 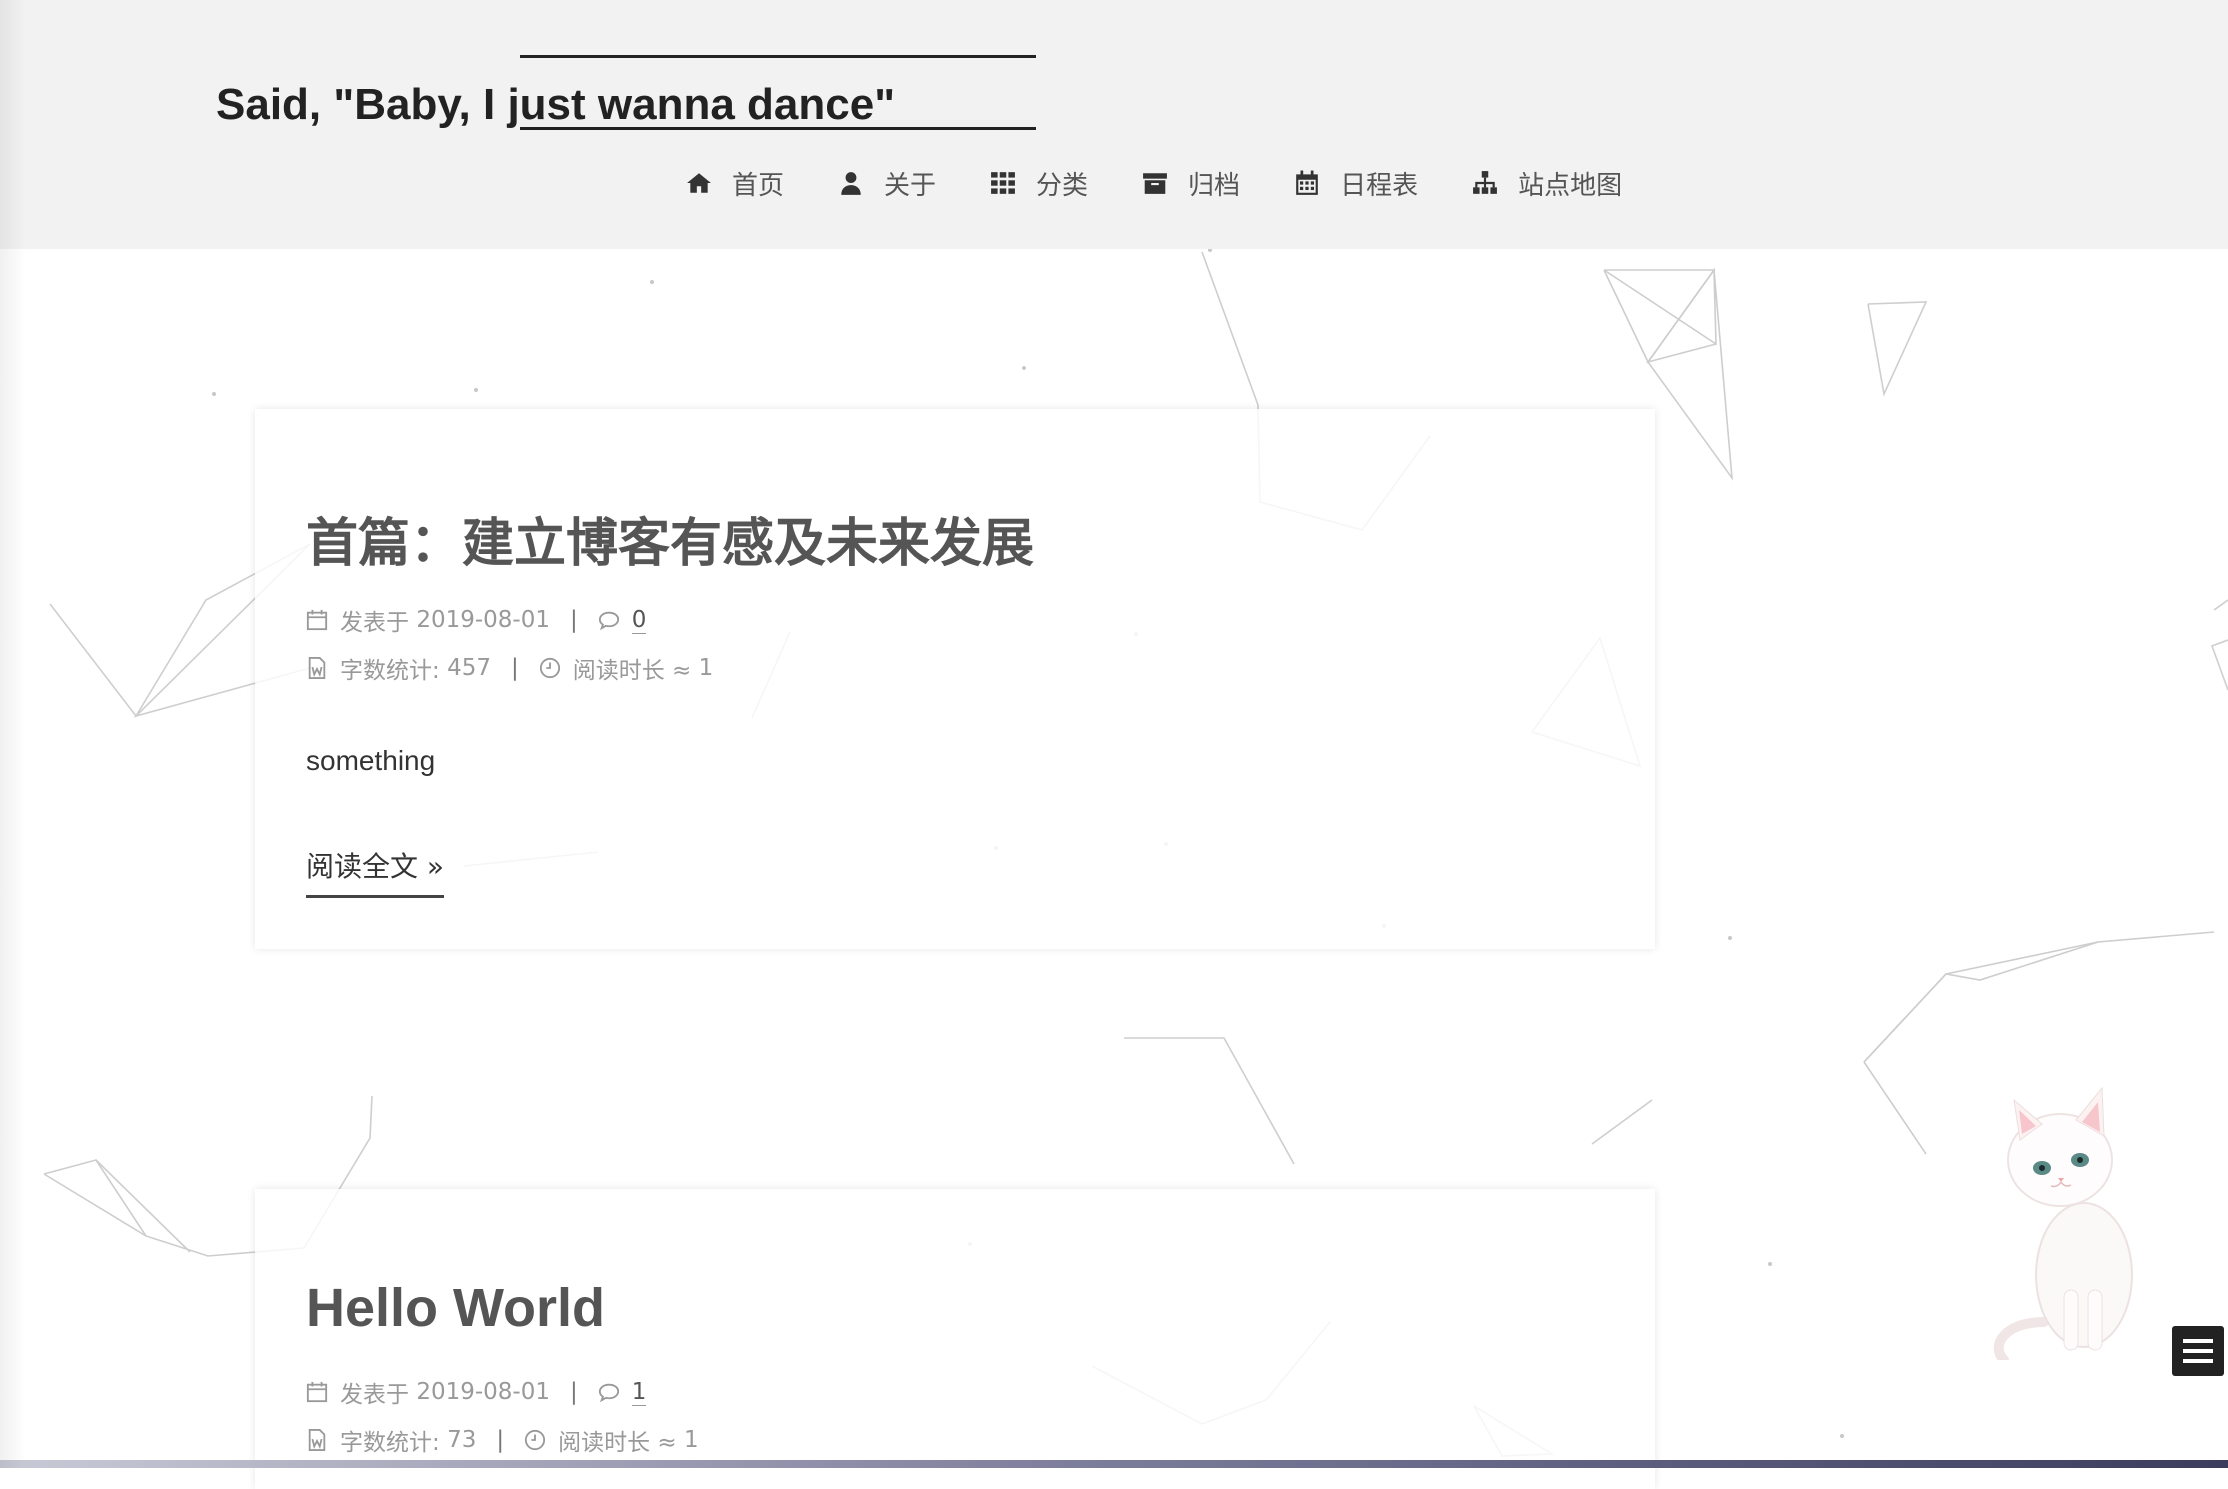 I want to click on post-meta-row: 字数统计: 457 | 阅读时长 ≈ 1, so click(x=509, y=668).